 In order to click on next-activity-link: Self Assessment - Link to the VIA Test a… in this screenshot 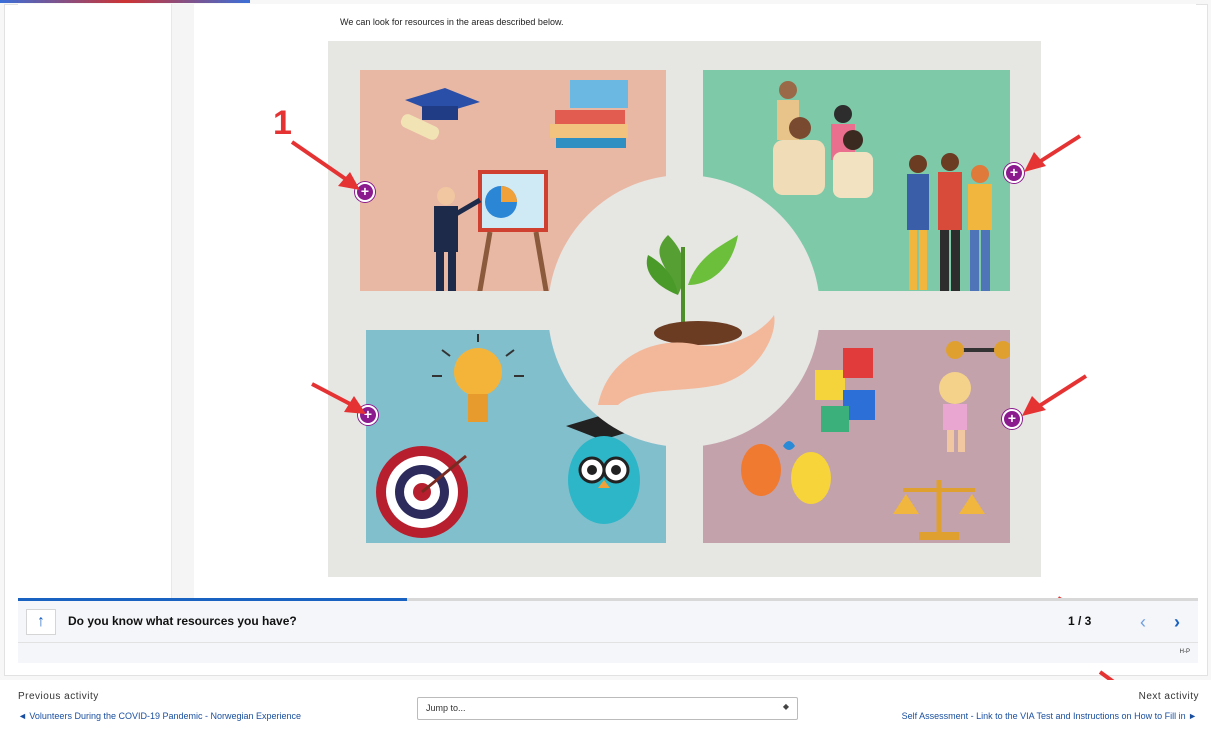, I will do `click(1049, 716)`.